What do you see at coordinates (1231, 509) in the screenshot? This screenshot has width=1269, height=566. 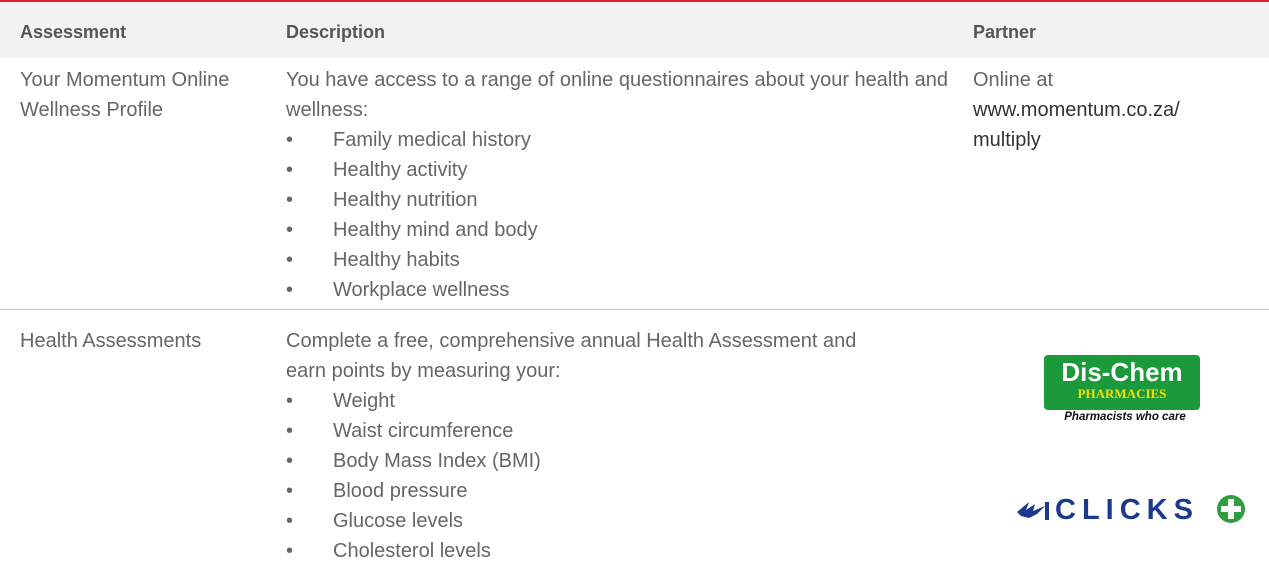 I see `green-plus-icon` at bounding box center [1231, 509].